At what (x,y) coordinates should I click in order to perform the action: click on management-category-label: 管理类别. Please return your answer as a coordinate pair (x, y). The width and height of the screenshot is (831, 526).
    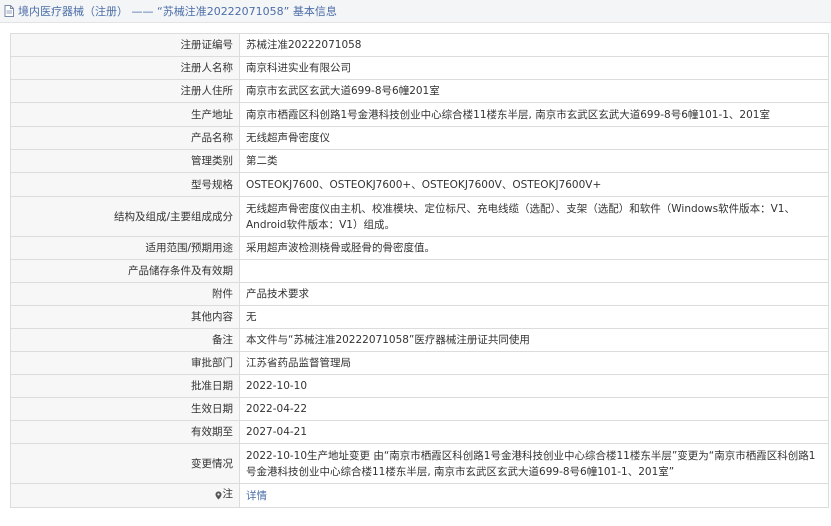
    Looking at the image, I should click on (125, 161).